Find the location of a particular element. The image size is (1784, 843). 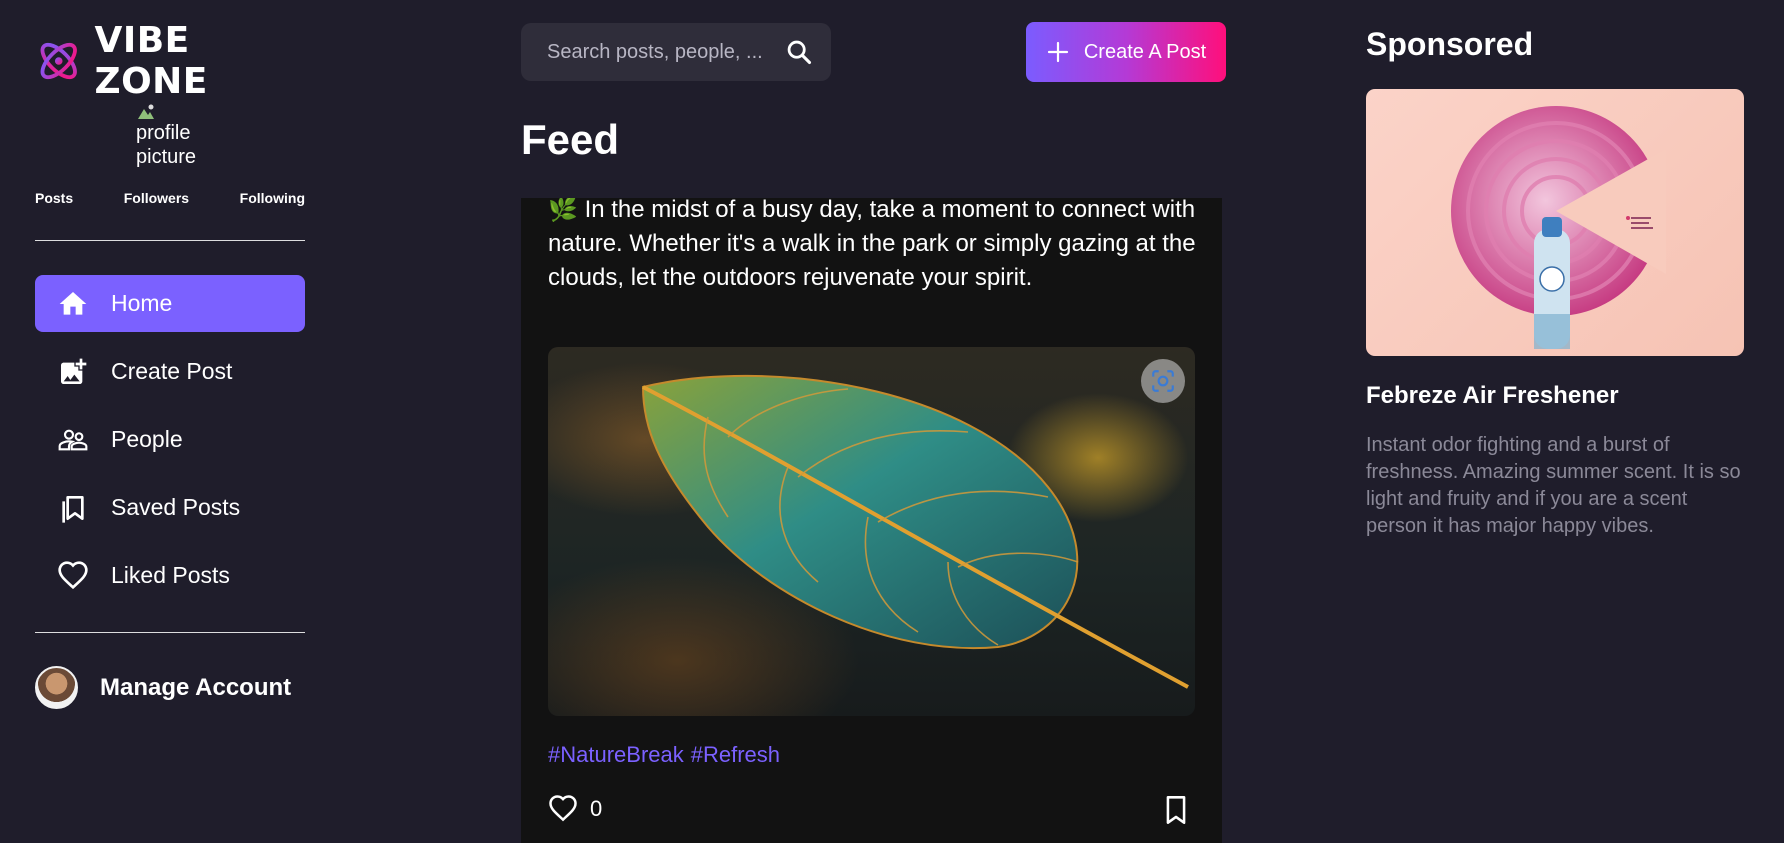

manage-account-label: Manage Account is located at coordinates (196, 687).